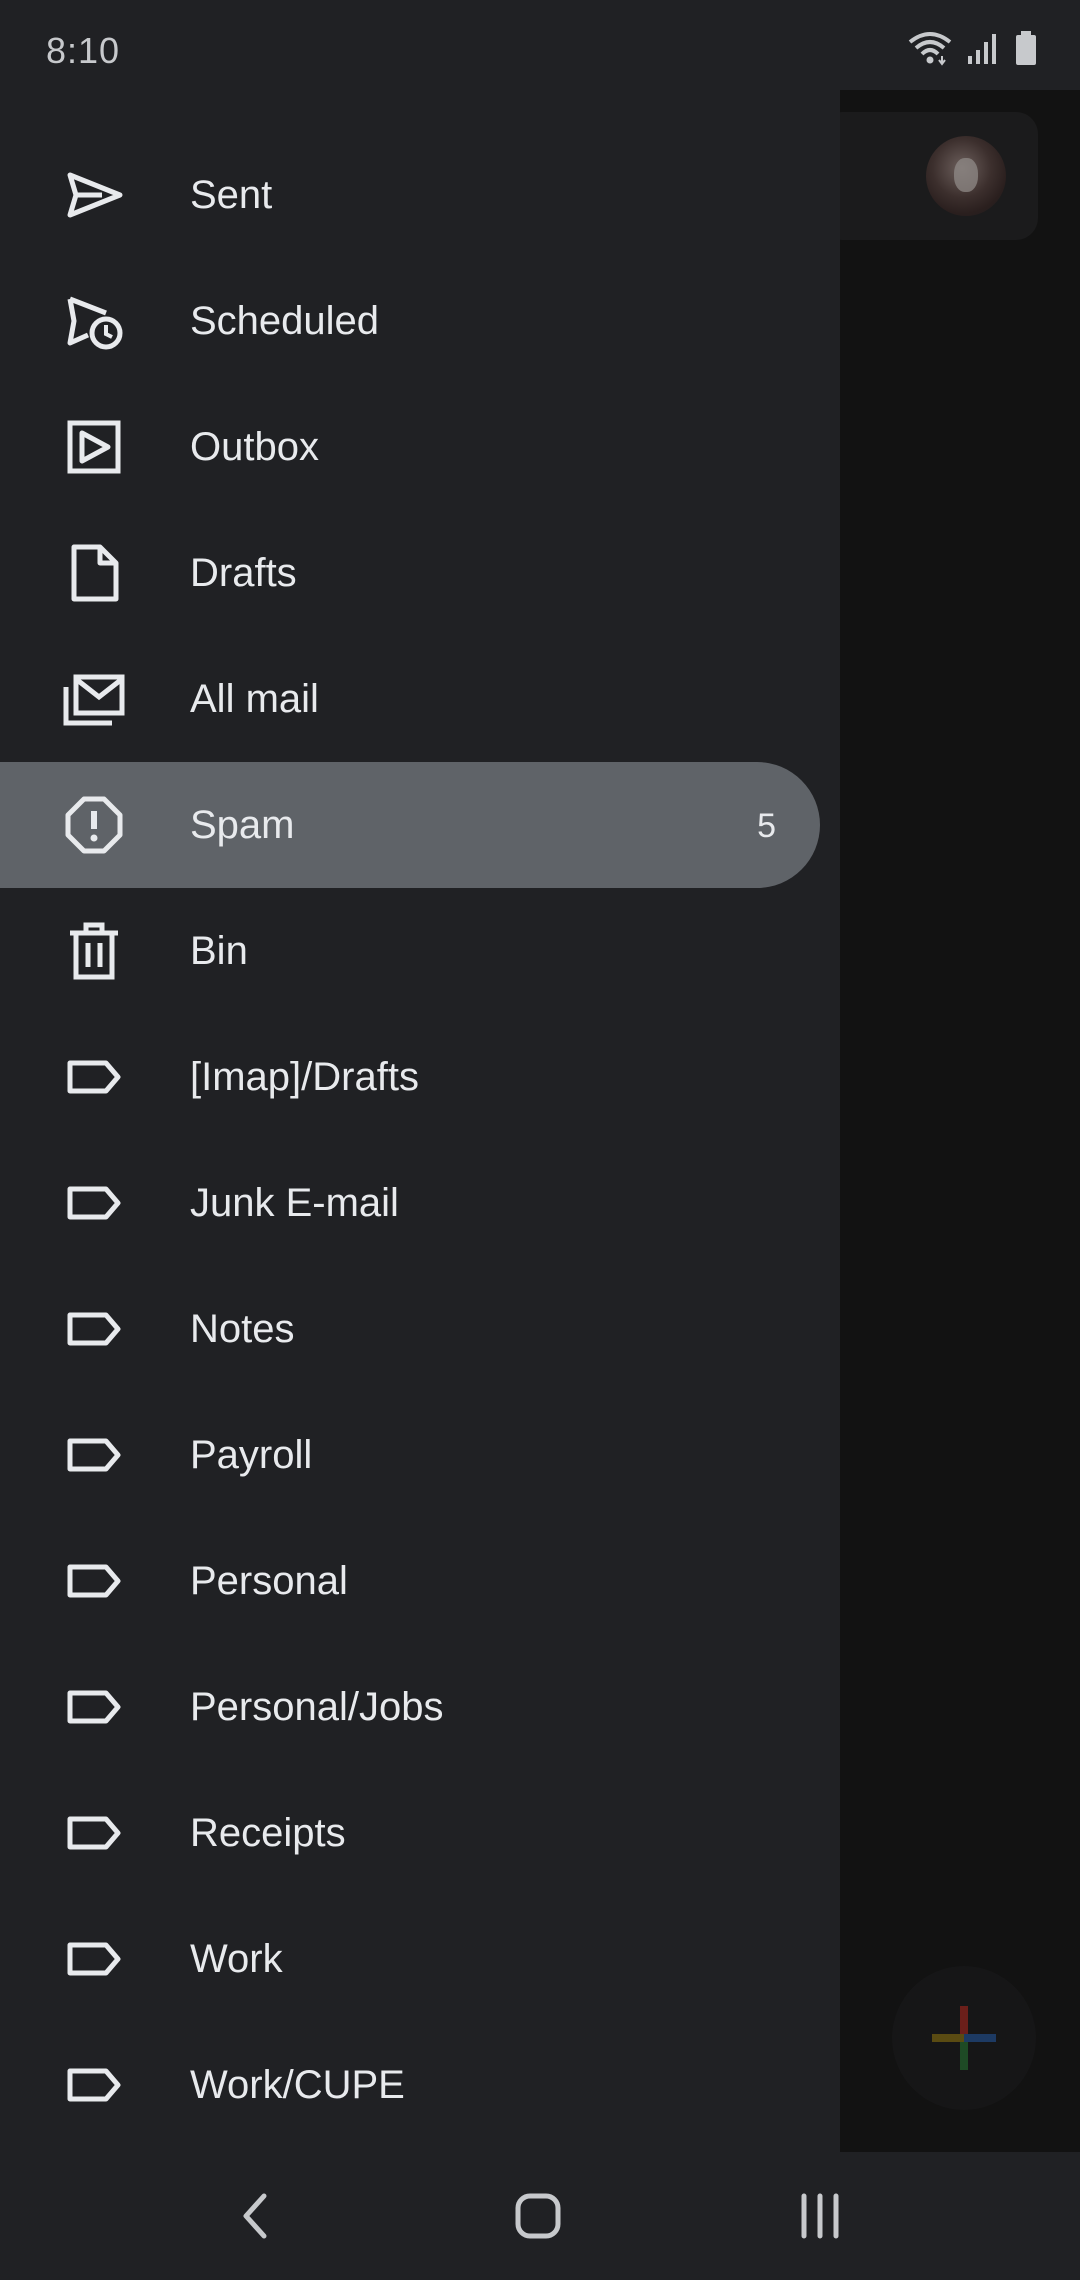  I want to click on status-bar: 8:10, so click(540, 45).